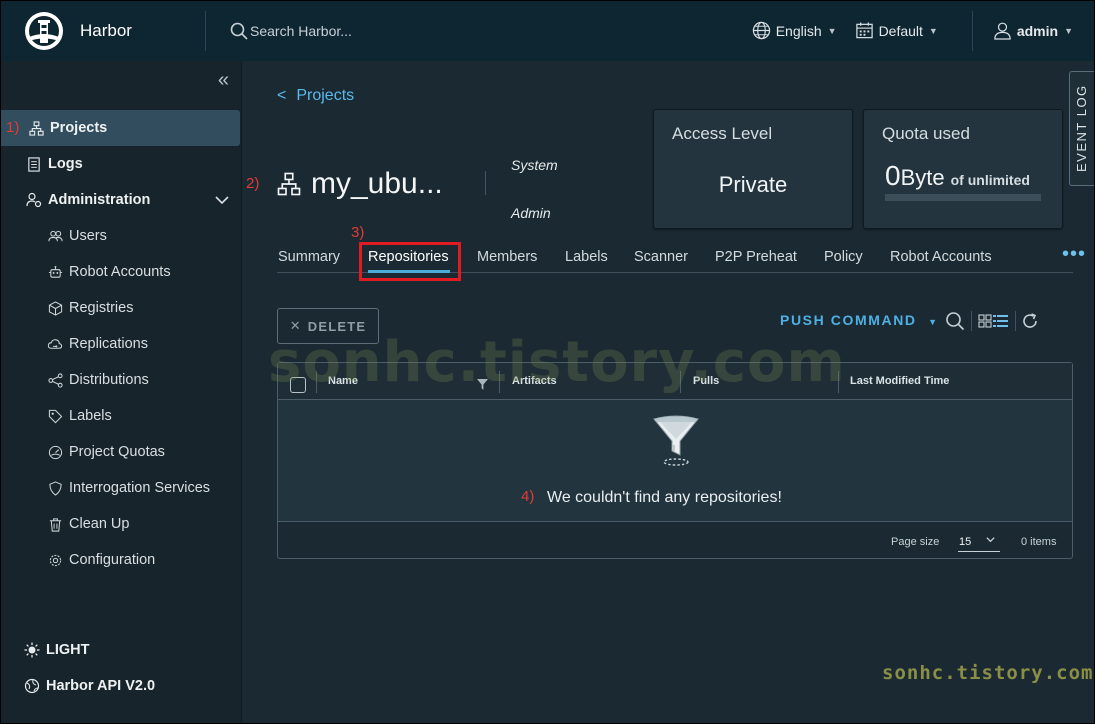  Describe the element at coordinates (990, 180) in the screenshot. I see `quota-limit: of unlimited` at that location.